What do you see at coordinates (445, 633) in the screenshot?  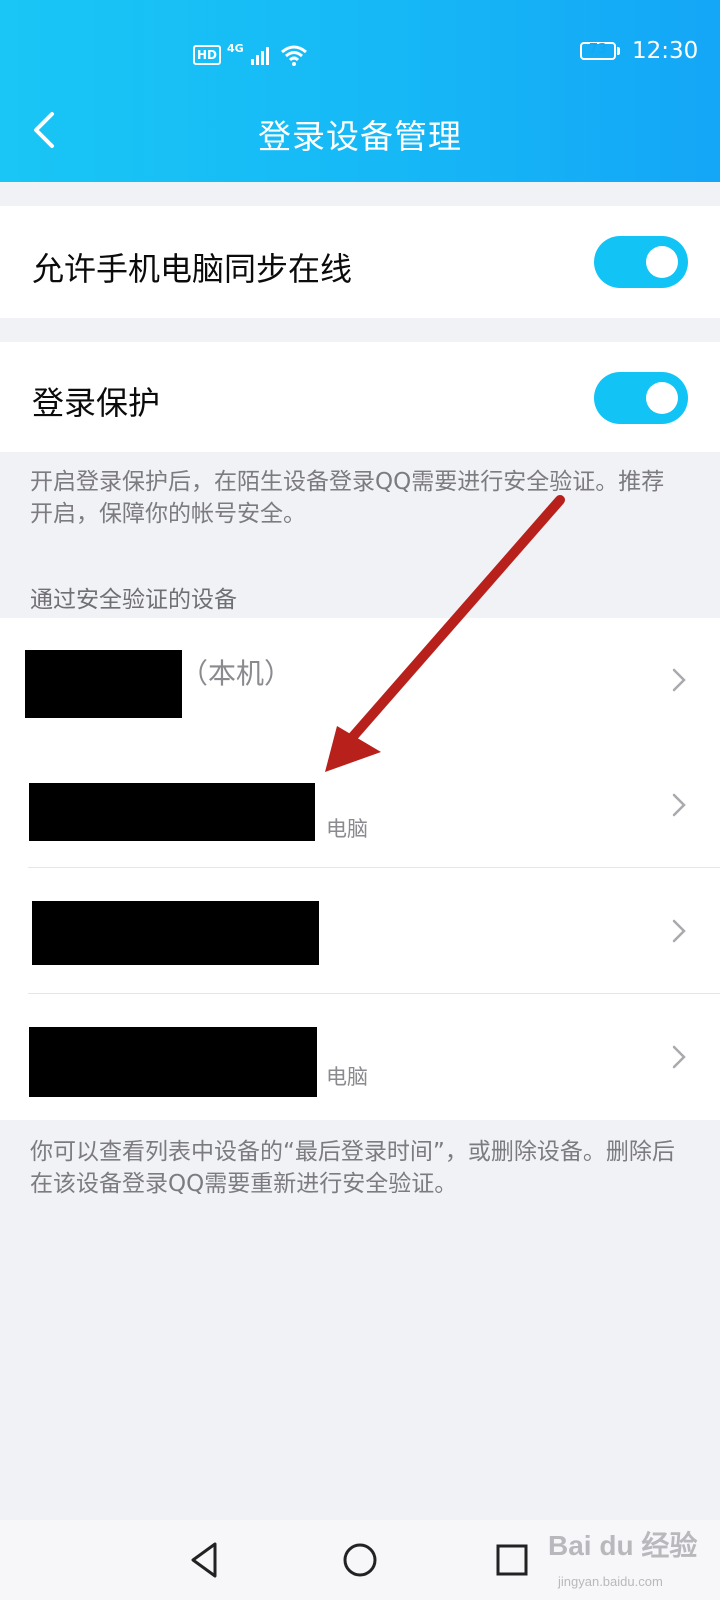 I see `annotation-arrow-icon` at bounding box center [445, 633].